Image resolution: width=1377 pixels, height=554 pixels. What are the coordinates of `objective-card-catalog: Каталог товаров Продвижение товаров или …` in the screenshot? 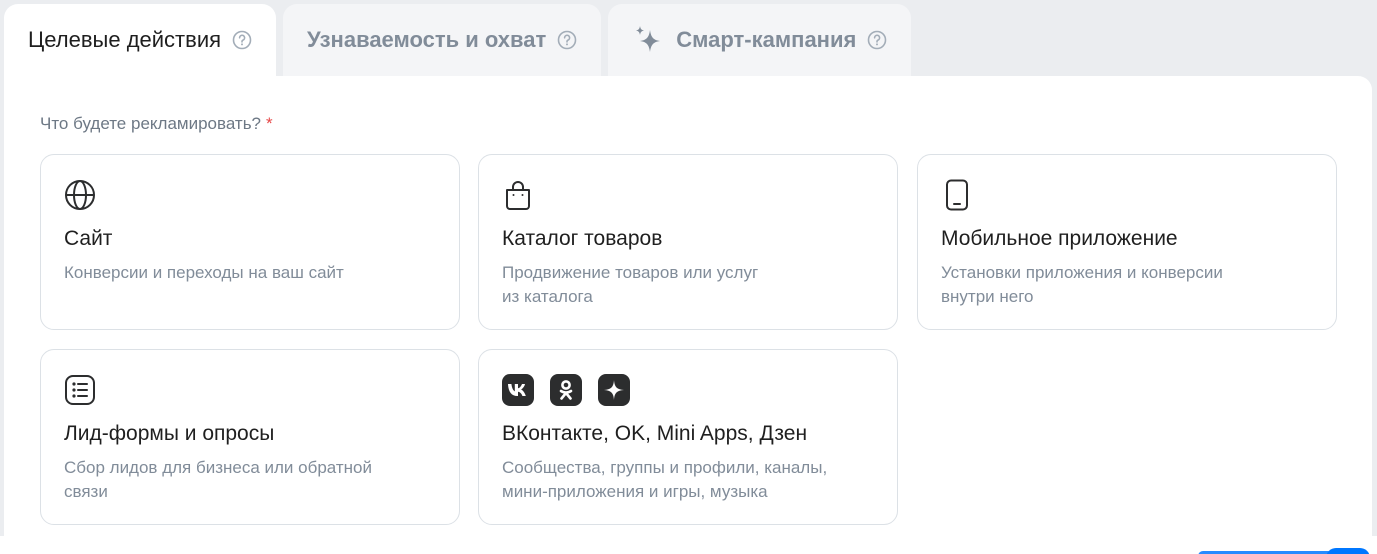 It's located at (688, 242).